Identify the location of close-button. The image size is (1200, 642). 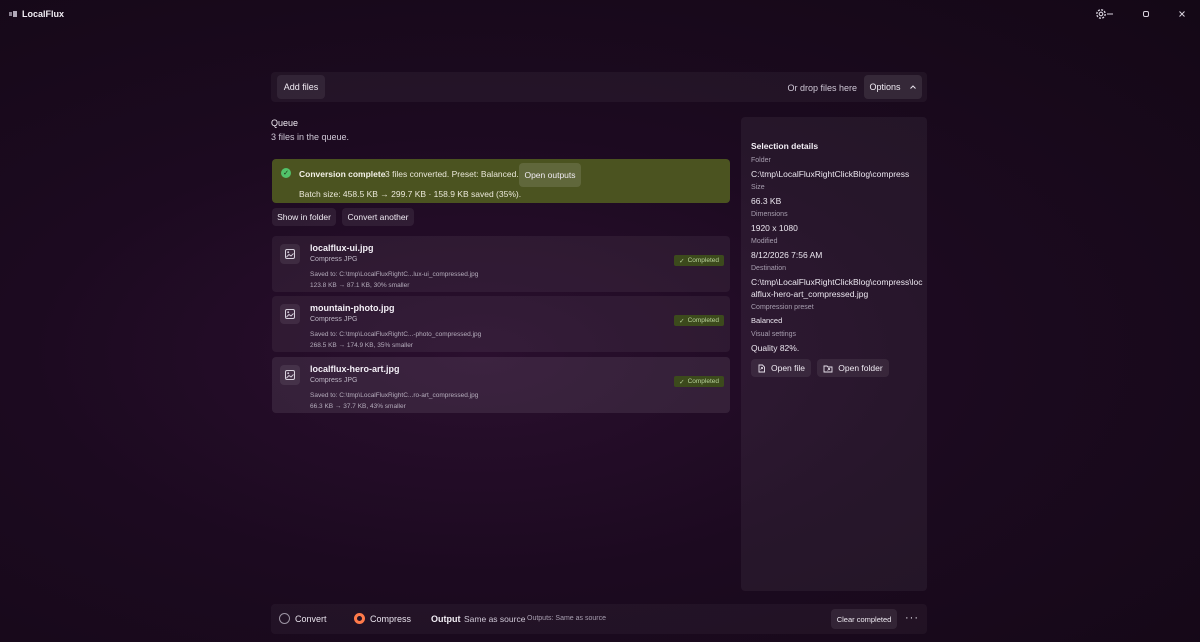
(1182, 14).